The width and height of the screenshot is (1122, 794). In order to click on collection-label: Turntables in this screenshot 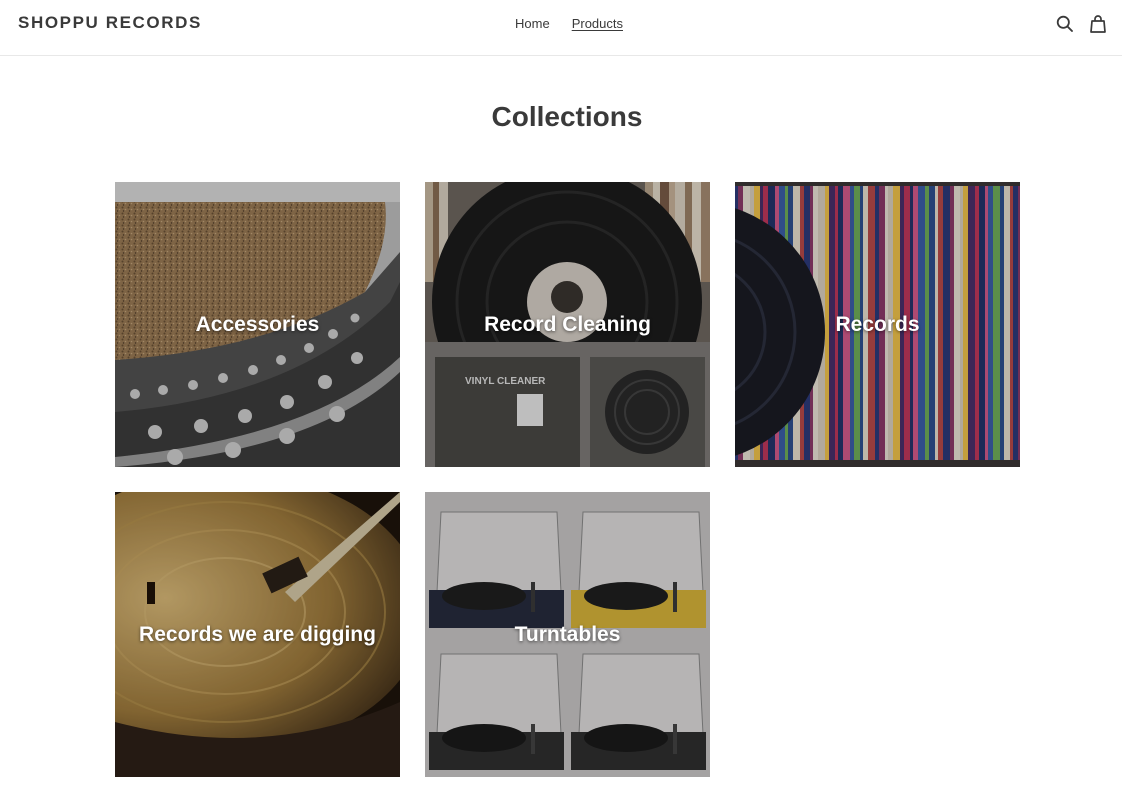, I will do `click(567, 634)`.